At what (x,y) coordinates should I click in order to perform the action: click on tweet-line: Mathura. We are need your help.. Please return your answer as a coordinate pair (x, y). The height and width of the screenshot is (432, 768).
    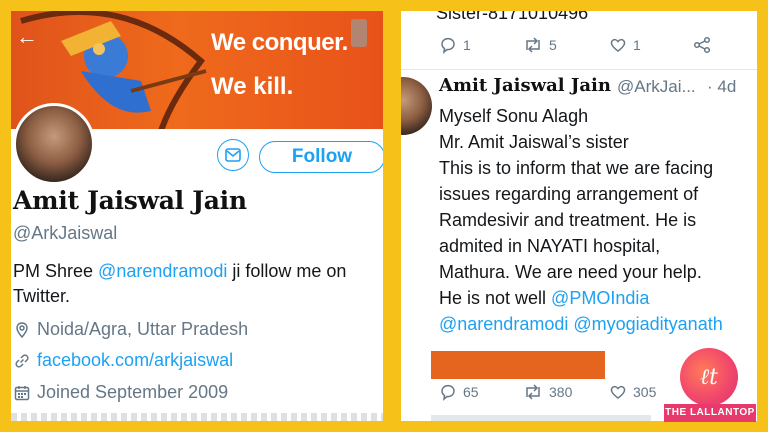
    Looking at the image, I should click on (570, 272).